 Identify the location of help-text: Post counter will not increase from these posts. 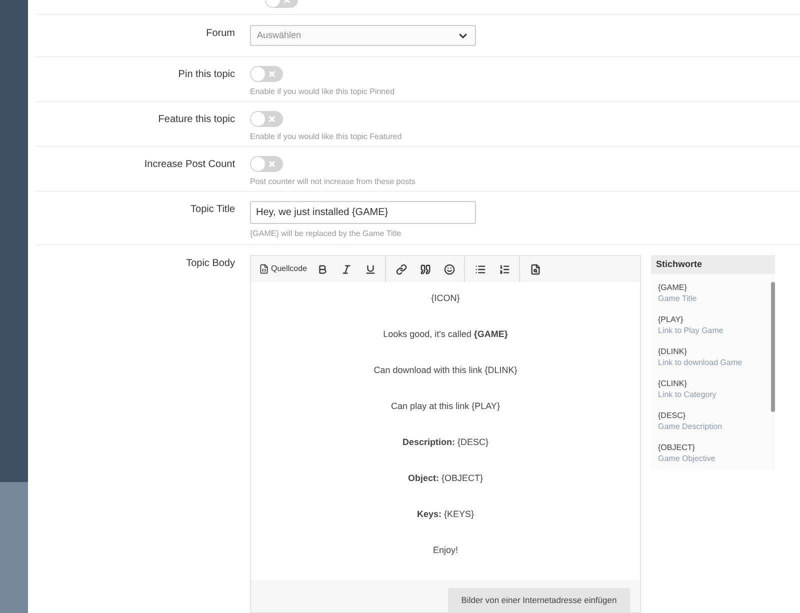
(333, 182).